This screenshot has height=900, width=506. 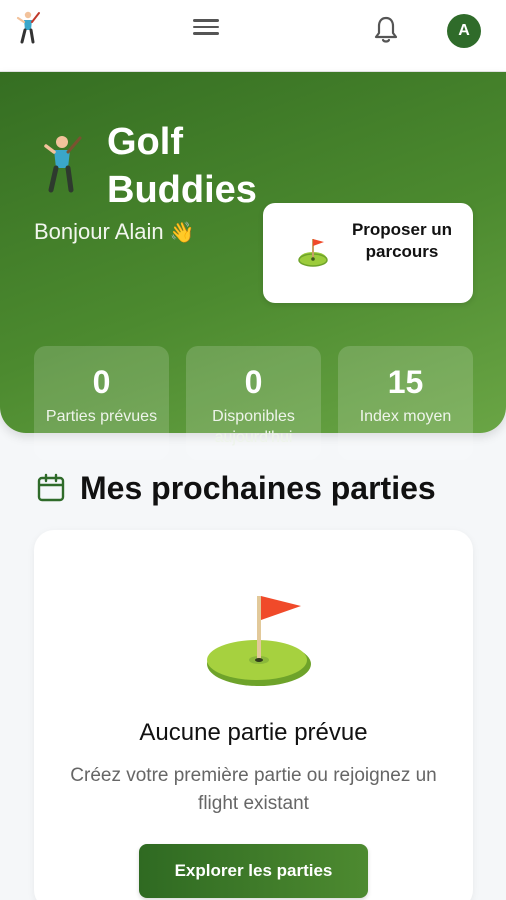 I want to click on greeting-text: Bonjour Alain 👋, so click(x=164, y=232).